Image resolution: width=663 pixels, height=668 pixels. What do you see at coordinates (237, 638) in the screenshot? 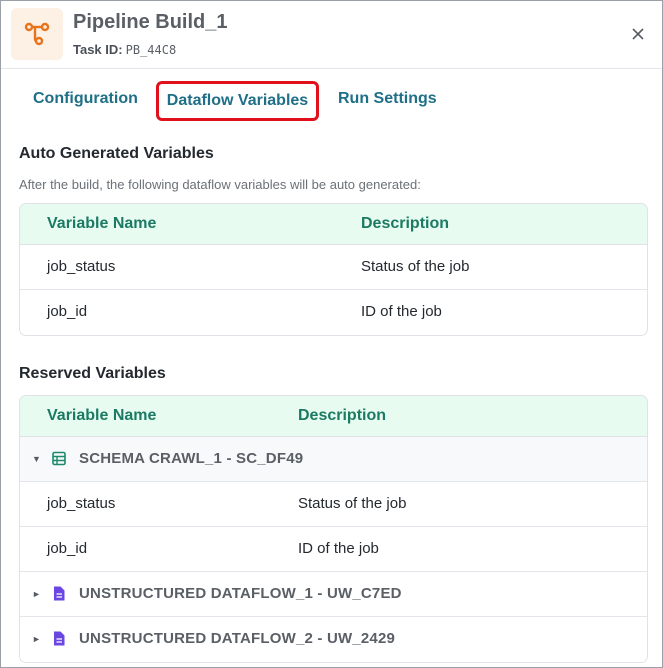
I see `group-label: UNSTRUCTURED DATAFLOW_2 - UW_2429` at bounding box center [237, 638].